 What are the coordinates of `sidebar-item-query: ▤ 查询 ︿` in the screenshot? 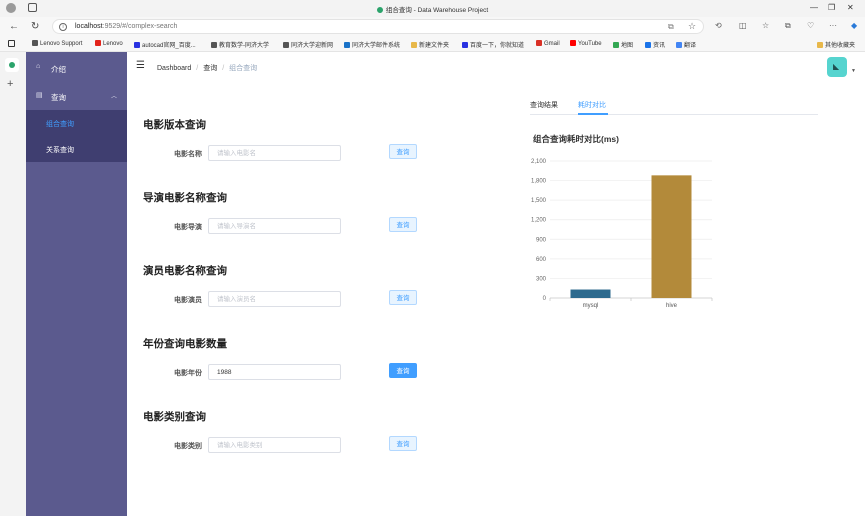 It's located at (76, 96).